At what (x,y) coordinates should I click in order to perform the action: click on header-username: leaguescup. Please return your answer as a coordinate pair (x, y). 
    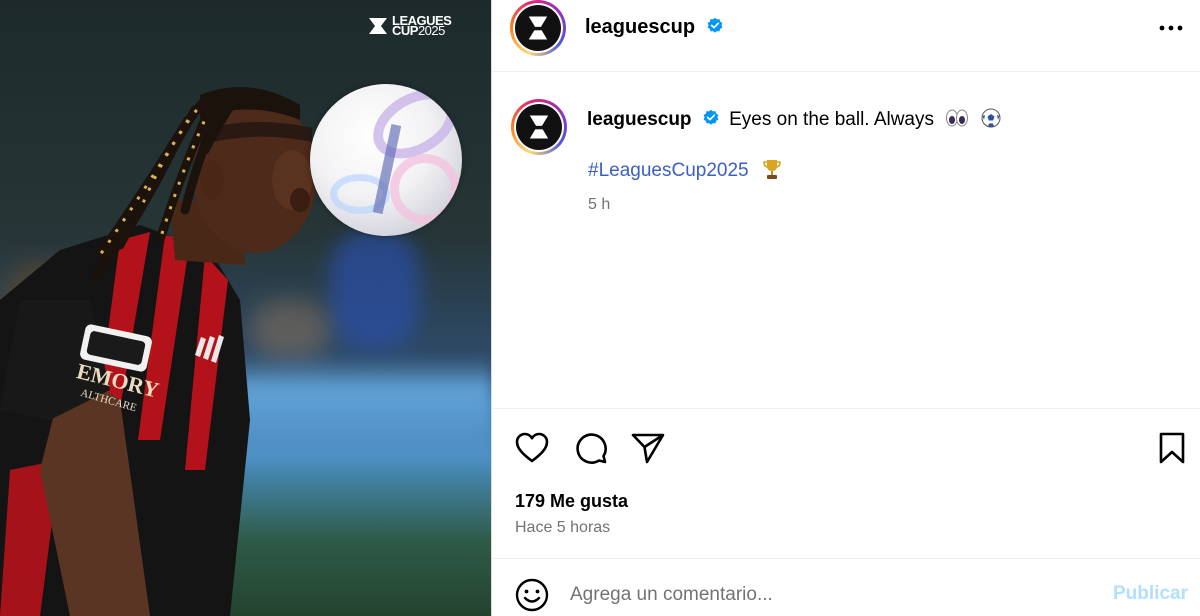
    Looking at the image, I should click on (654, 27).